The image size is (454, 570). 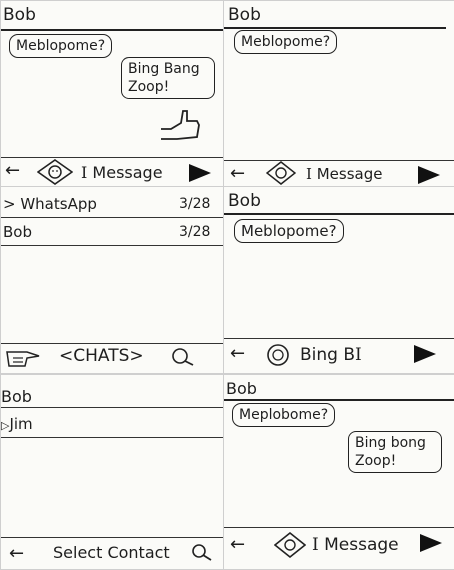 I want to click on chats-tab-label: <CHATS>, so click(x=101, y=356).